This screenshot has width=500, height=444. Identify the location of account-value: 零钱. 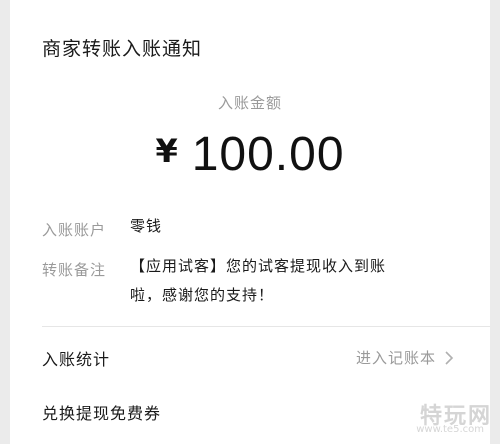
(146, 226).